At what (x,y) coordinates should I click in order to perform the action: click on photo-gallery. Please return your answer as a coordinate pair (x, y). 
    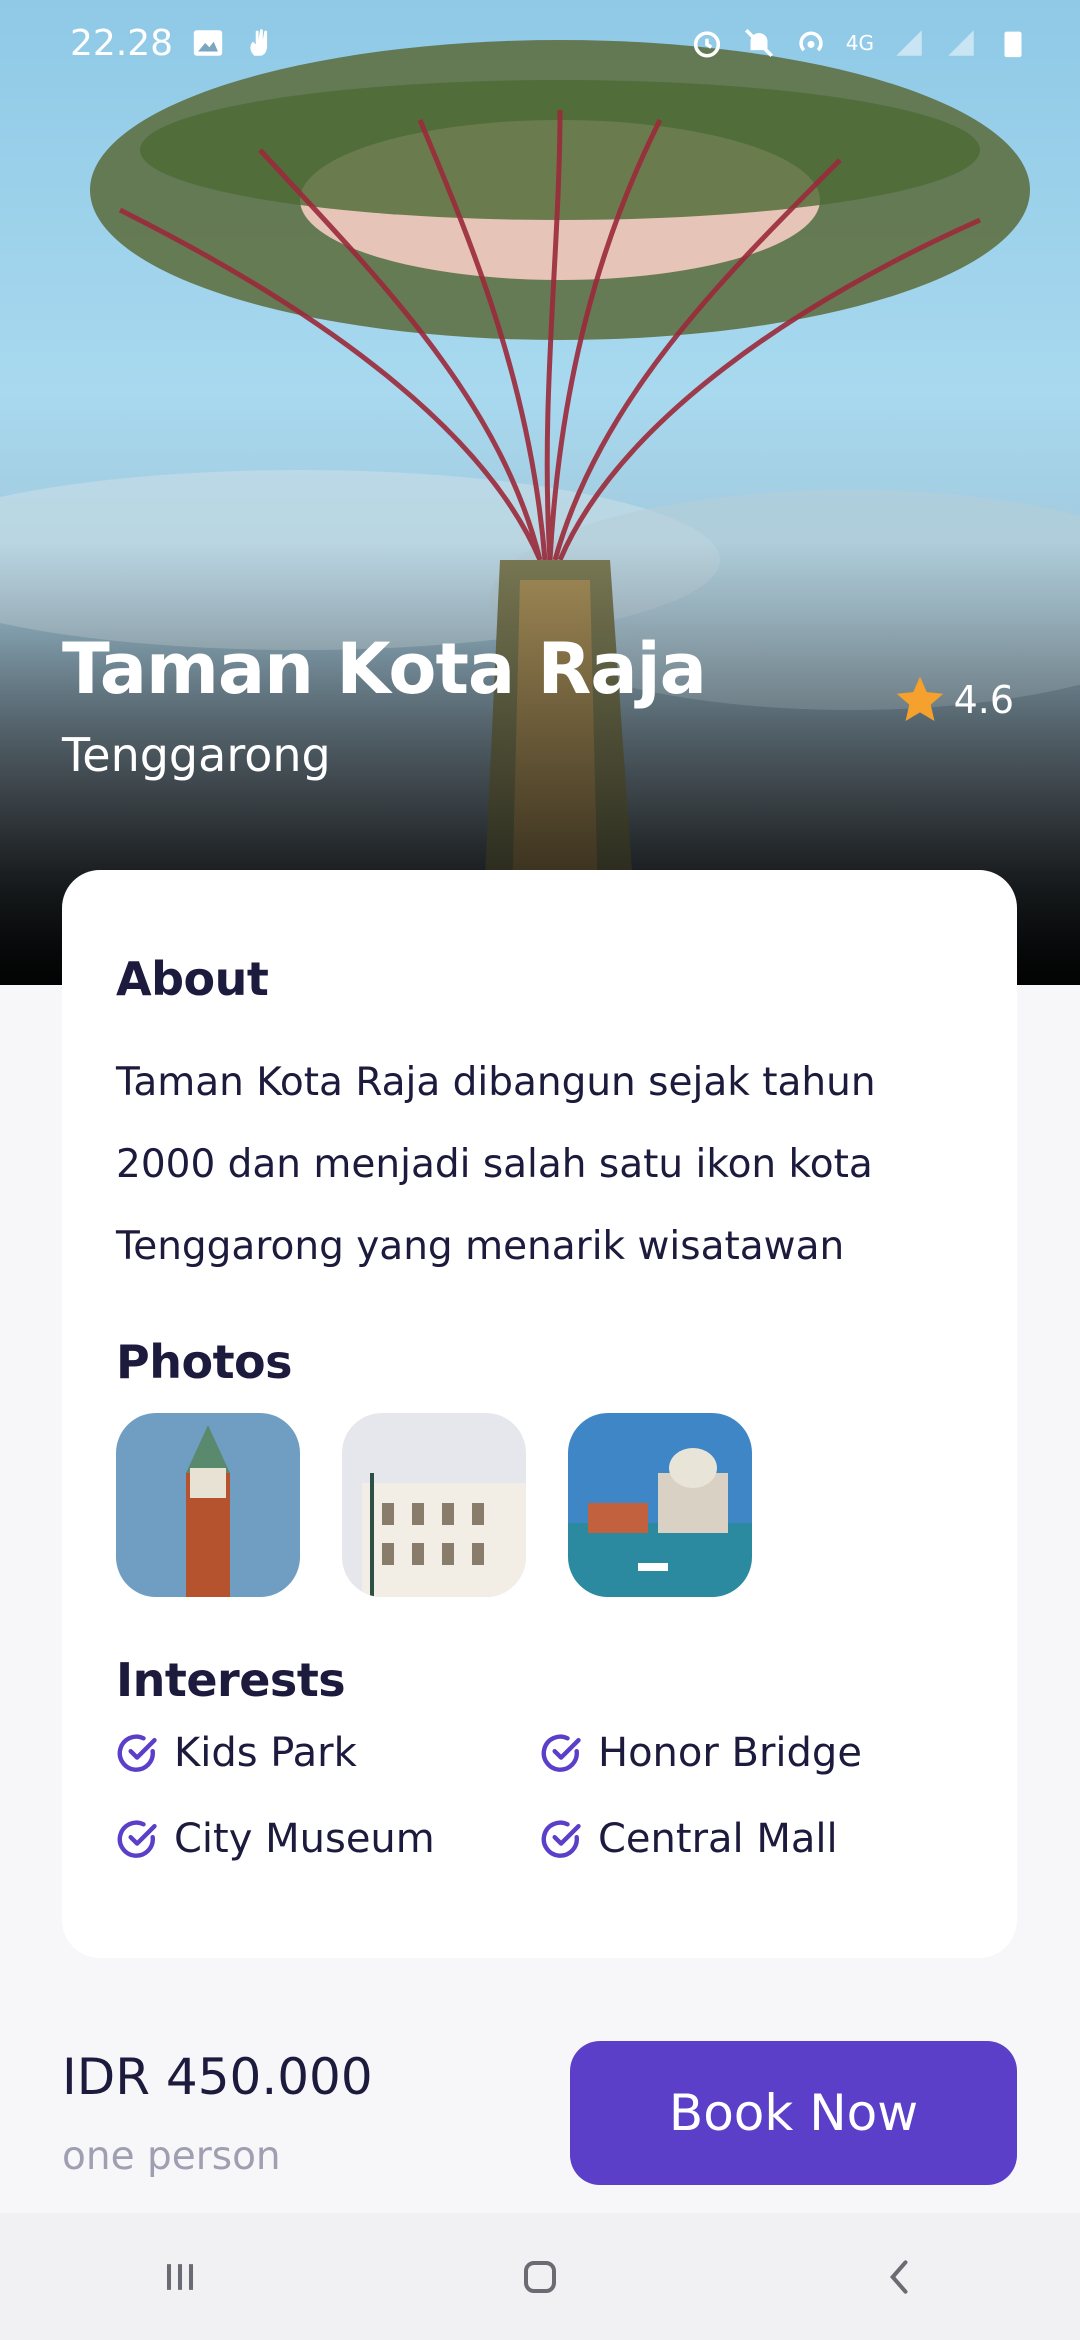
    Looking at the image, I should click on (434, 1505).